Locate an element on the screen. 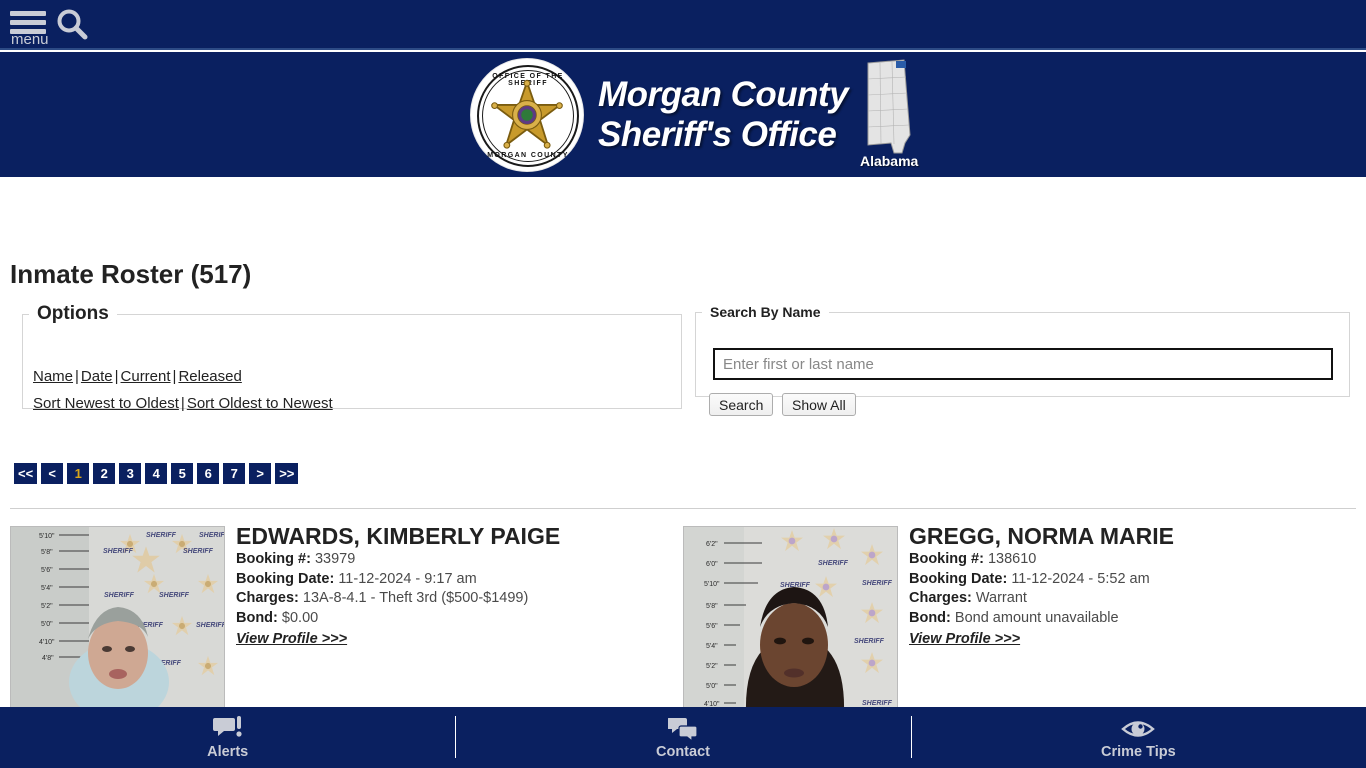 This screenshot has height=768, width=1366. site-title-line1: Morgan County is located at coordinates (723, 94).